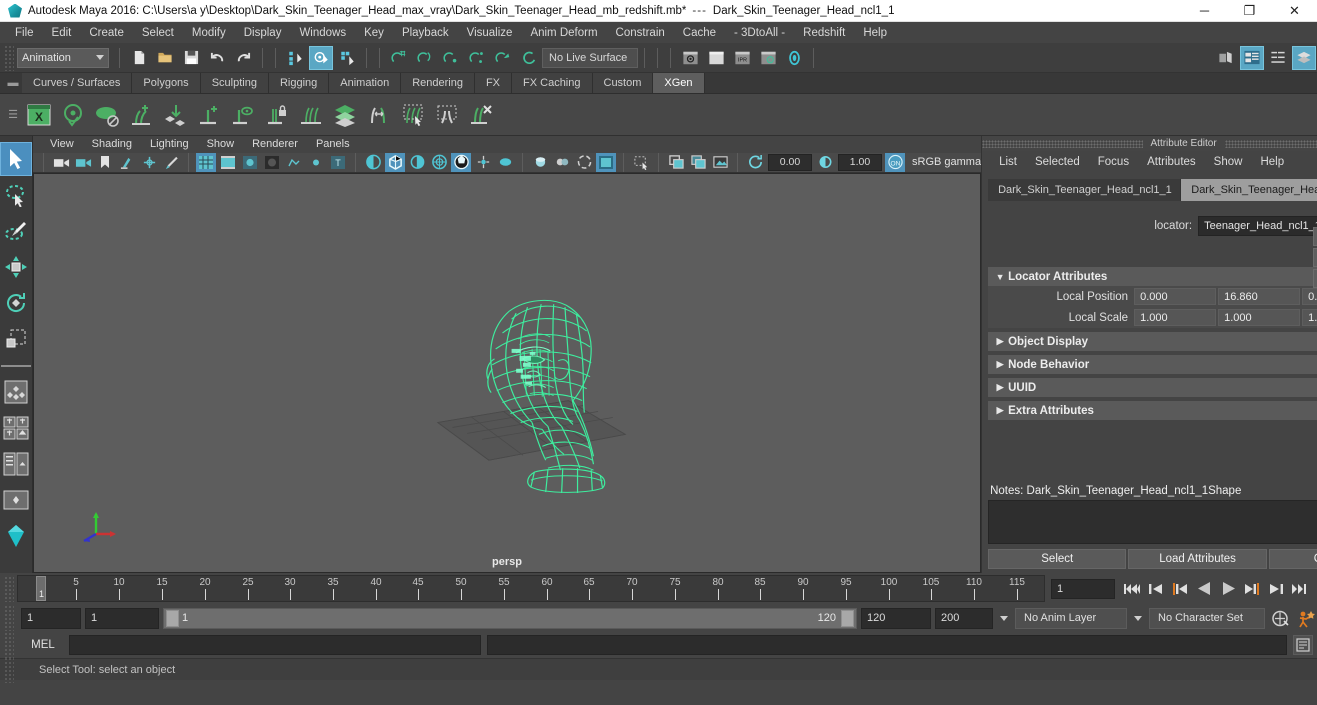 The height and width of the screenshot is (705, 1317). What do you see at coordinates (9, 57) in the screenshot?
I see `statusline-gripper` at bounding box center [9, 57].